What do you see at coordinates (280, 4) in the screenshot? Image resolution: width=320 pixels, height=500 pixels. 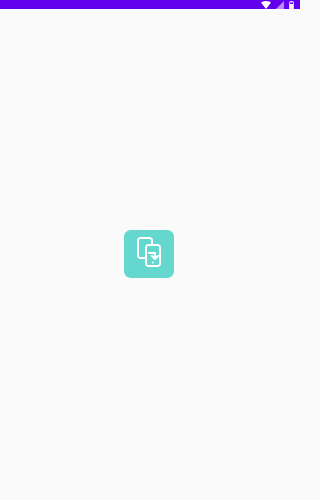 I see `signal-icon` at bounding box center [280, 4].